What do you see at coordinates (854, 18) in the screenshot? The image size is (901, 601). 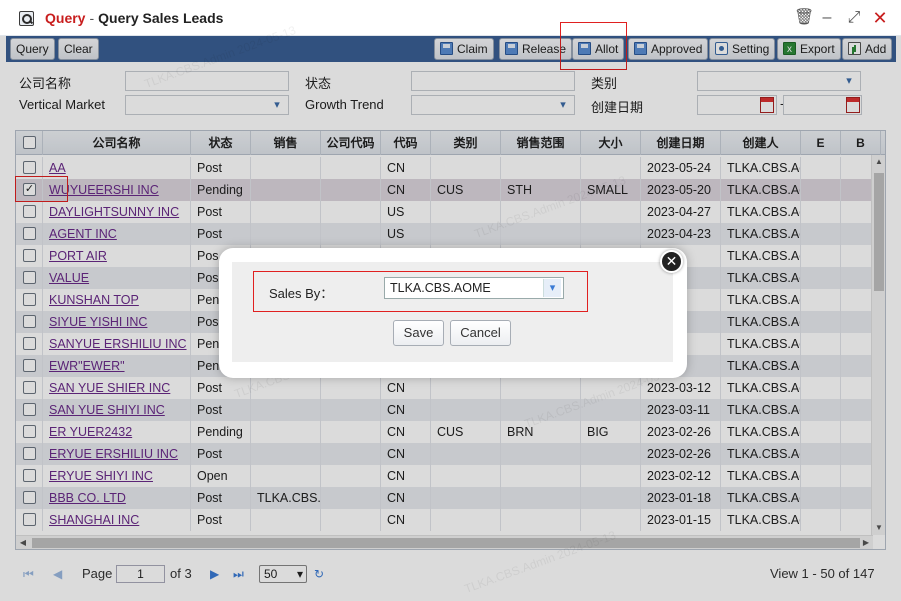 I see `maximize-icon: ⤢` at bounding box center [854, 18].